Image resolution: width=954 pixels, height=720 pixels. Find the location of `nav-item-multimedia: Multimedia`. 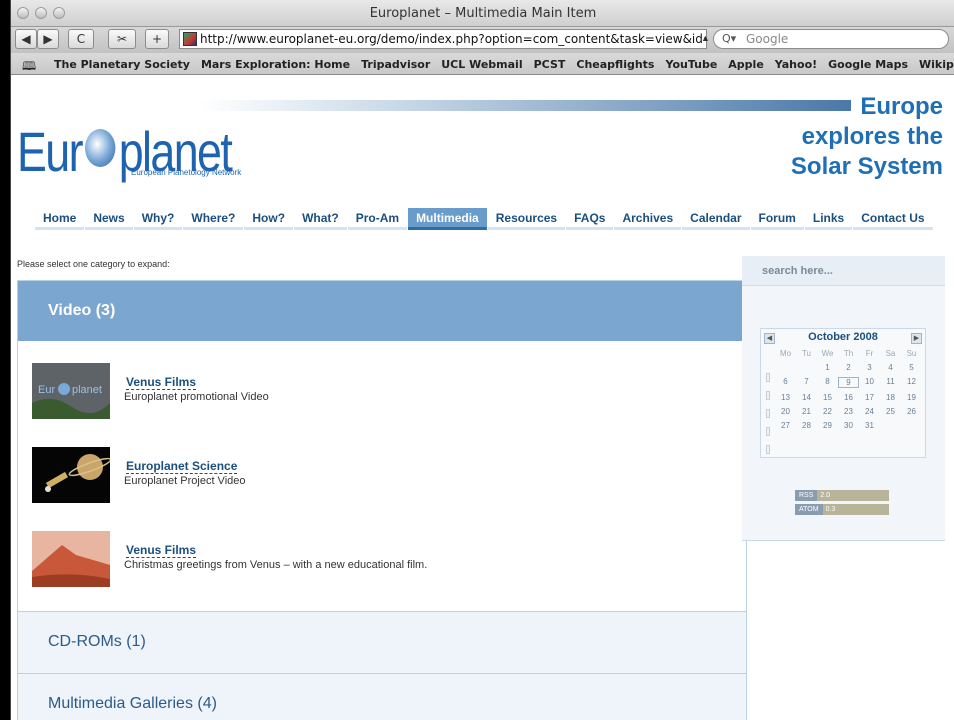

nav-item-multimedia: Multimedia is located at coordinates (447, 219).